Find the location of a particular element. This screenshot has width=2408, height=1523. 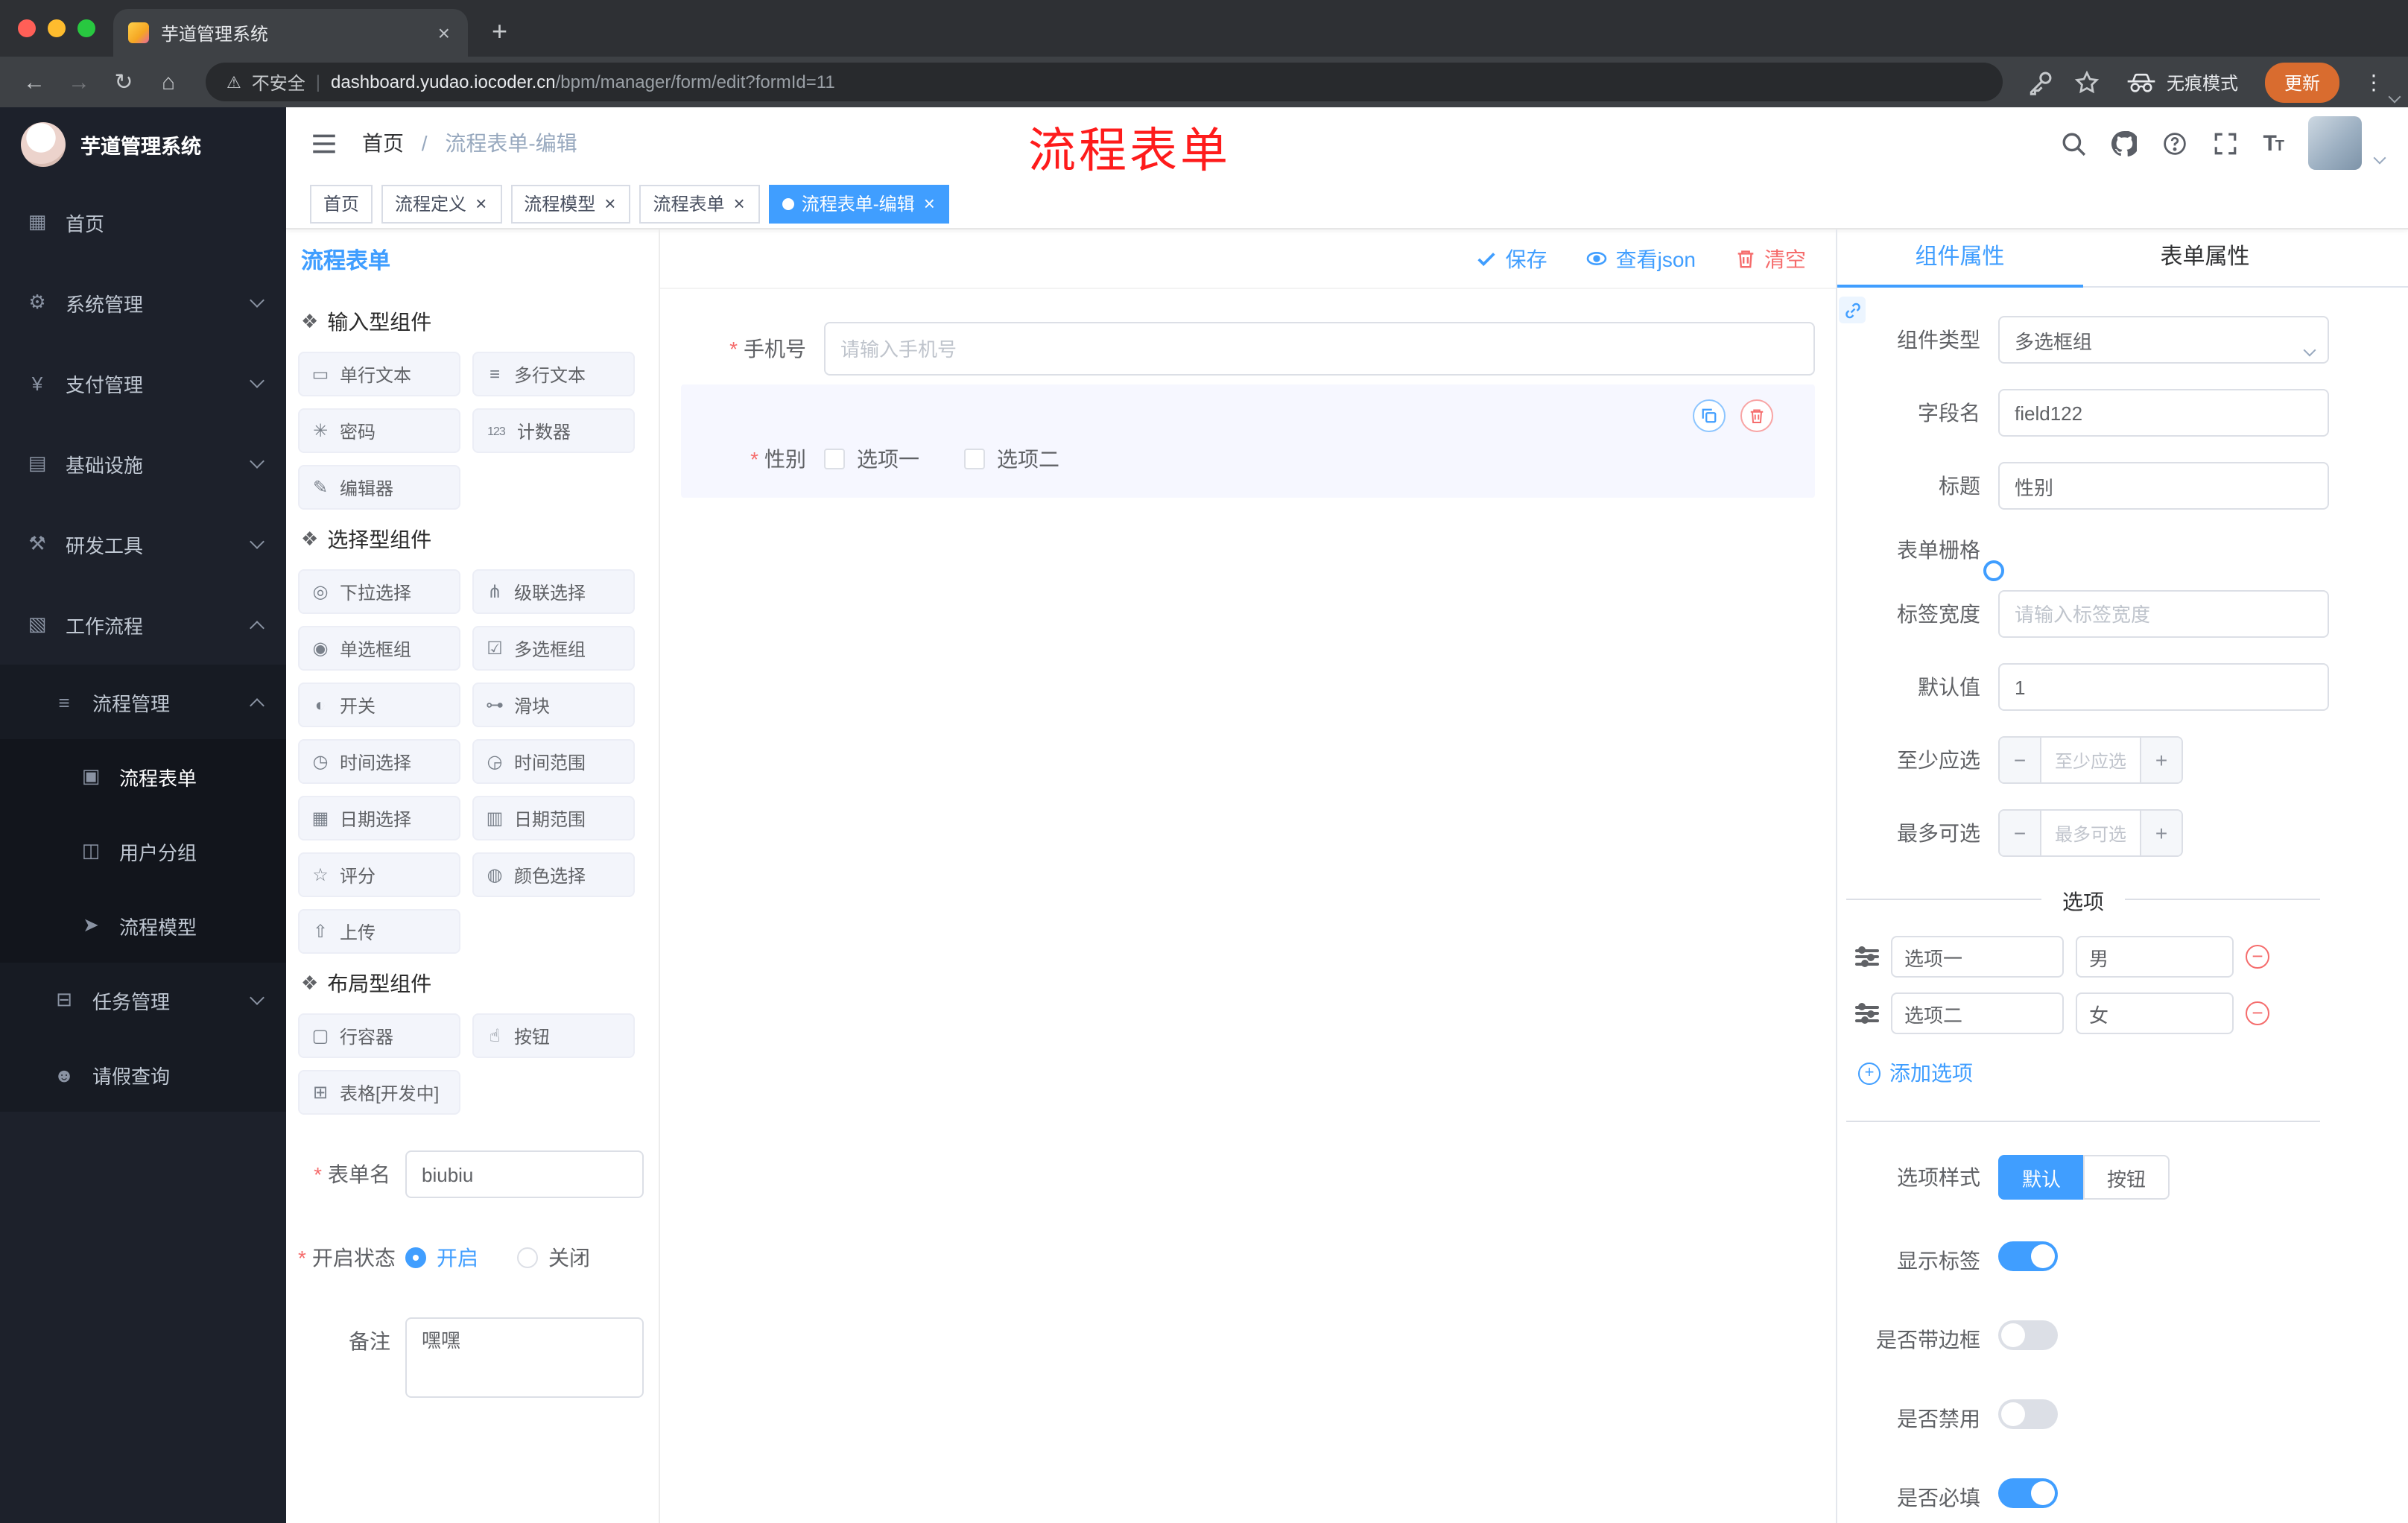

component-item: ⇧ 上传 is located at coordinates (379, 931).